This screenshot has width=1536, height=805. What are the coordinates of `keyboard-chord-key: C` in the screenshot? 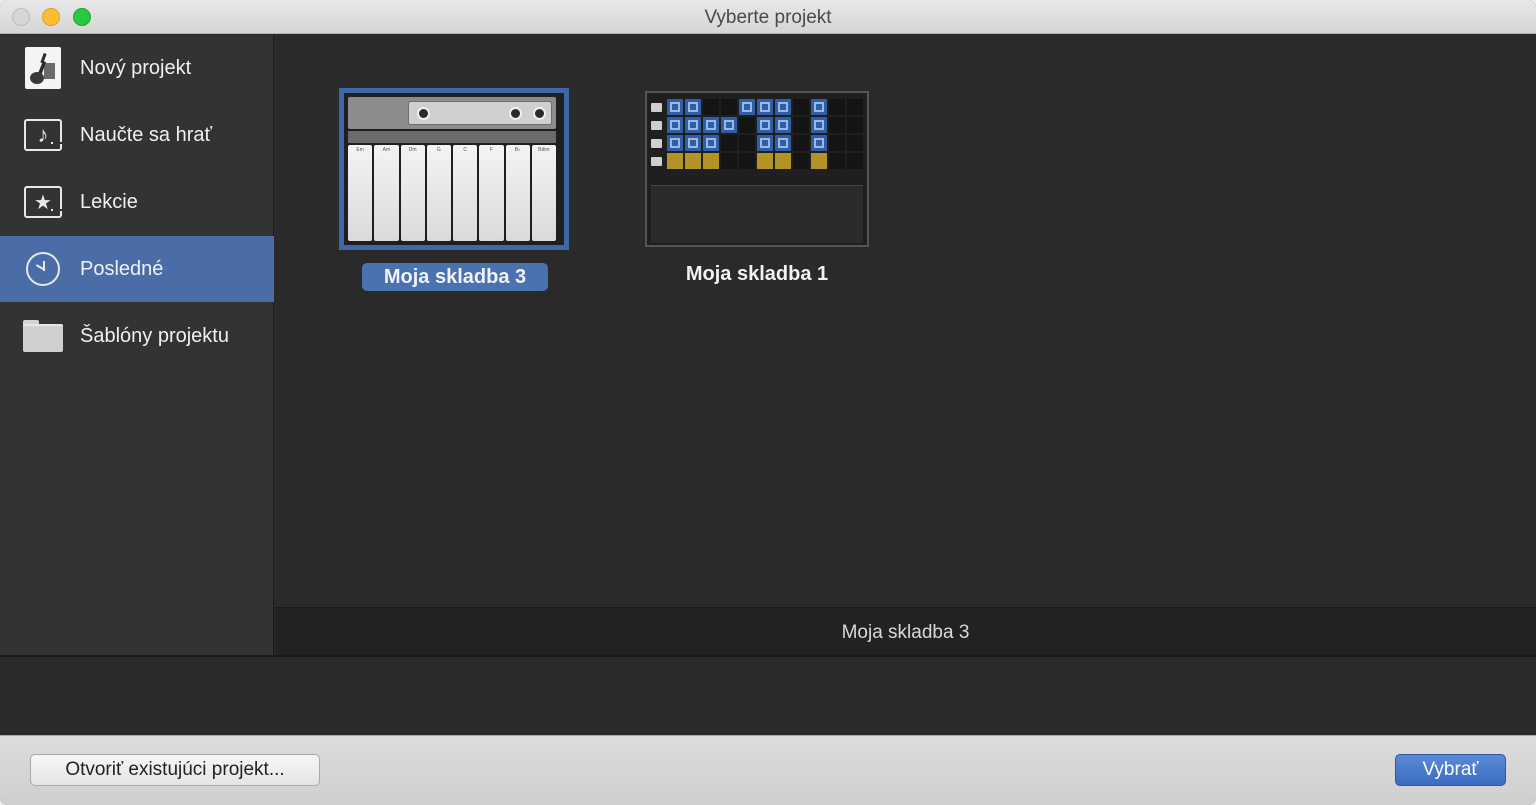 It's located at (465, 193).